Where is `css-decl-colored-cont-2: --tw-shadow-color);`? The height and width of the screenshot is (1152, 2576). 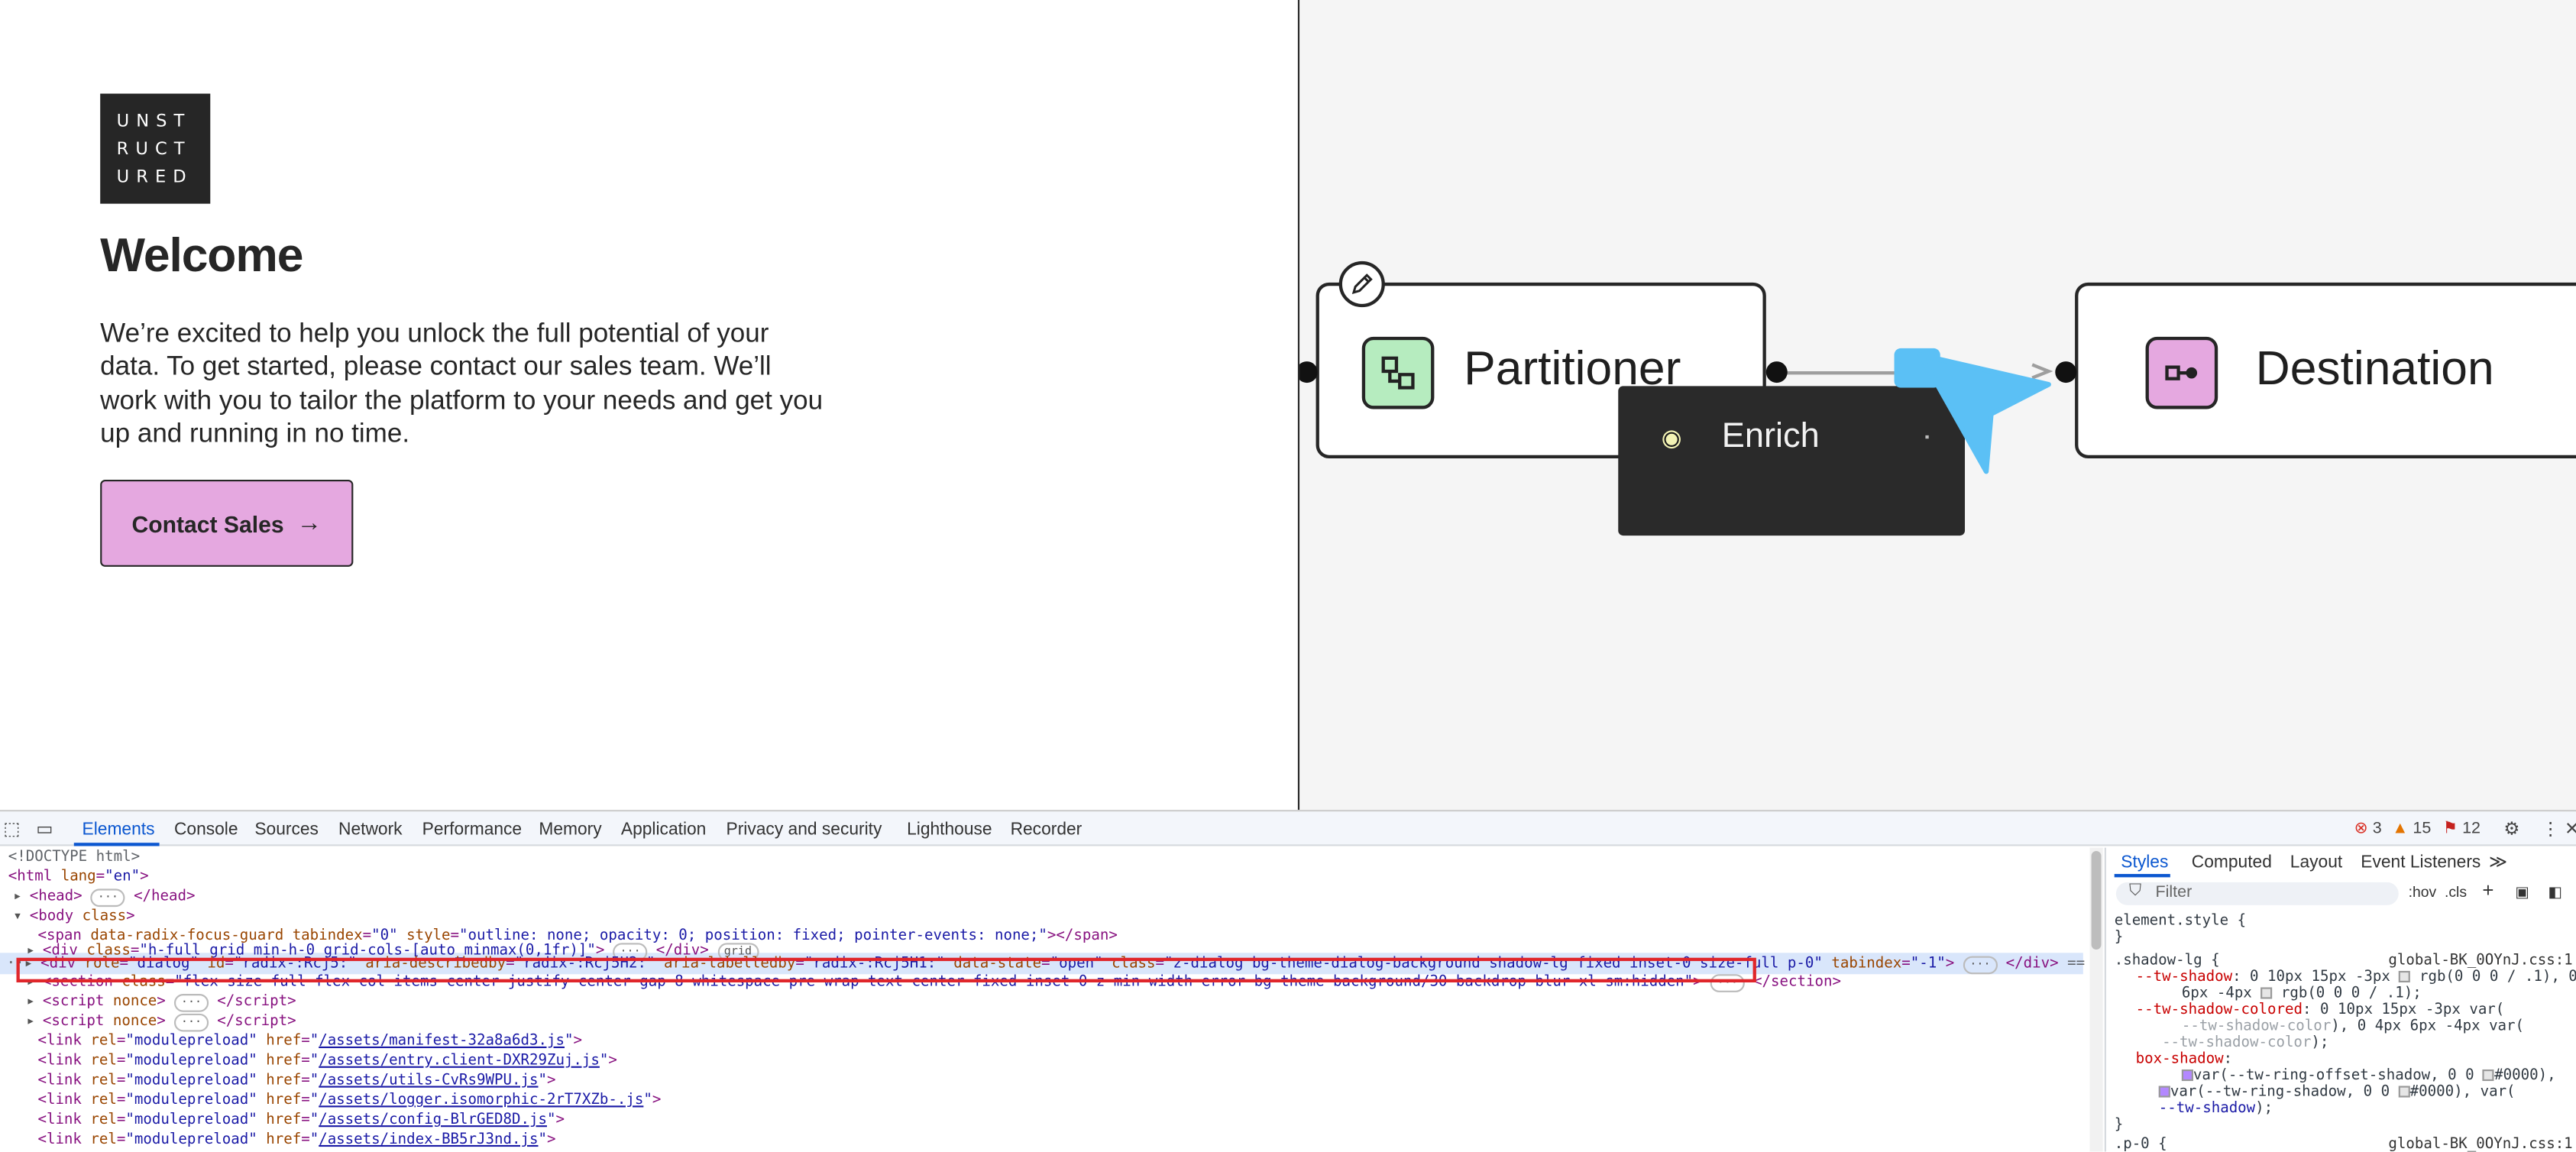
css-decl-colored-cont-2: --tw-shadow-color); is located at coordinates (2245, 1043).